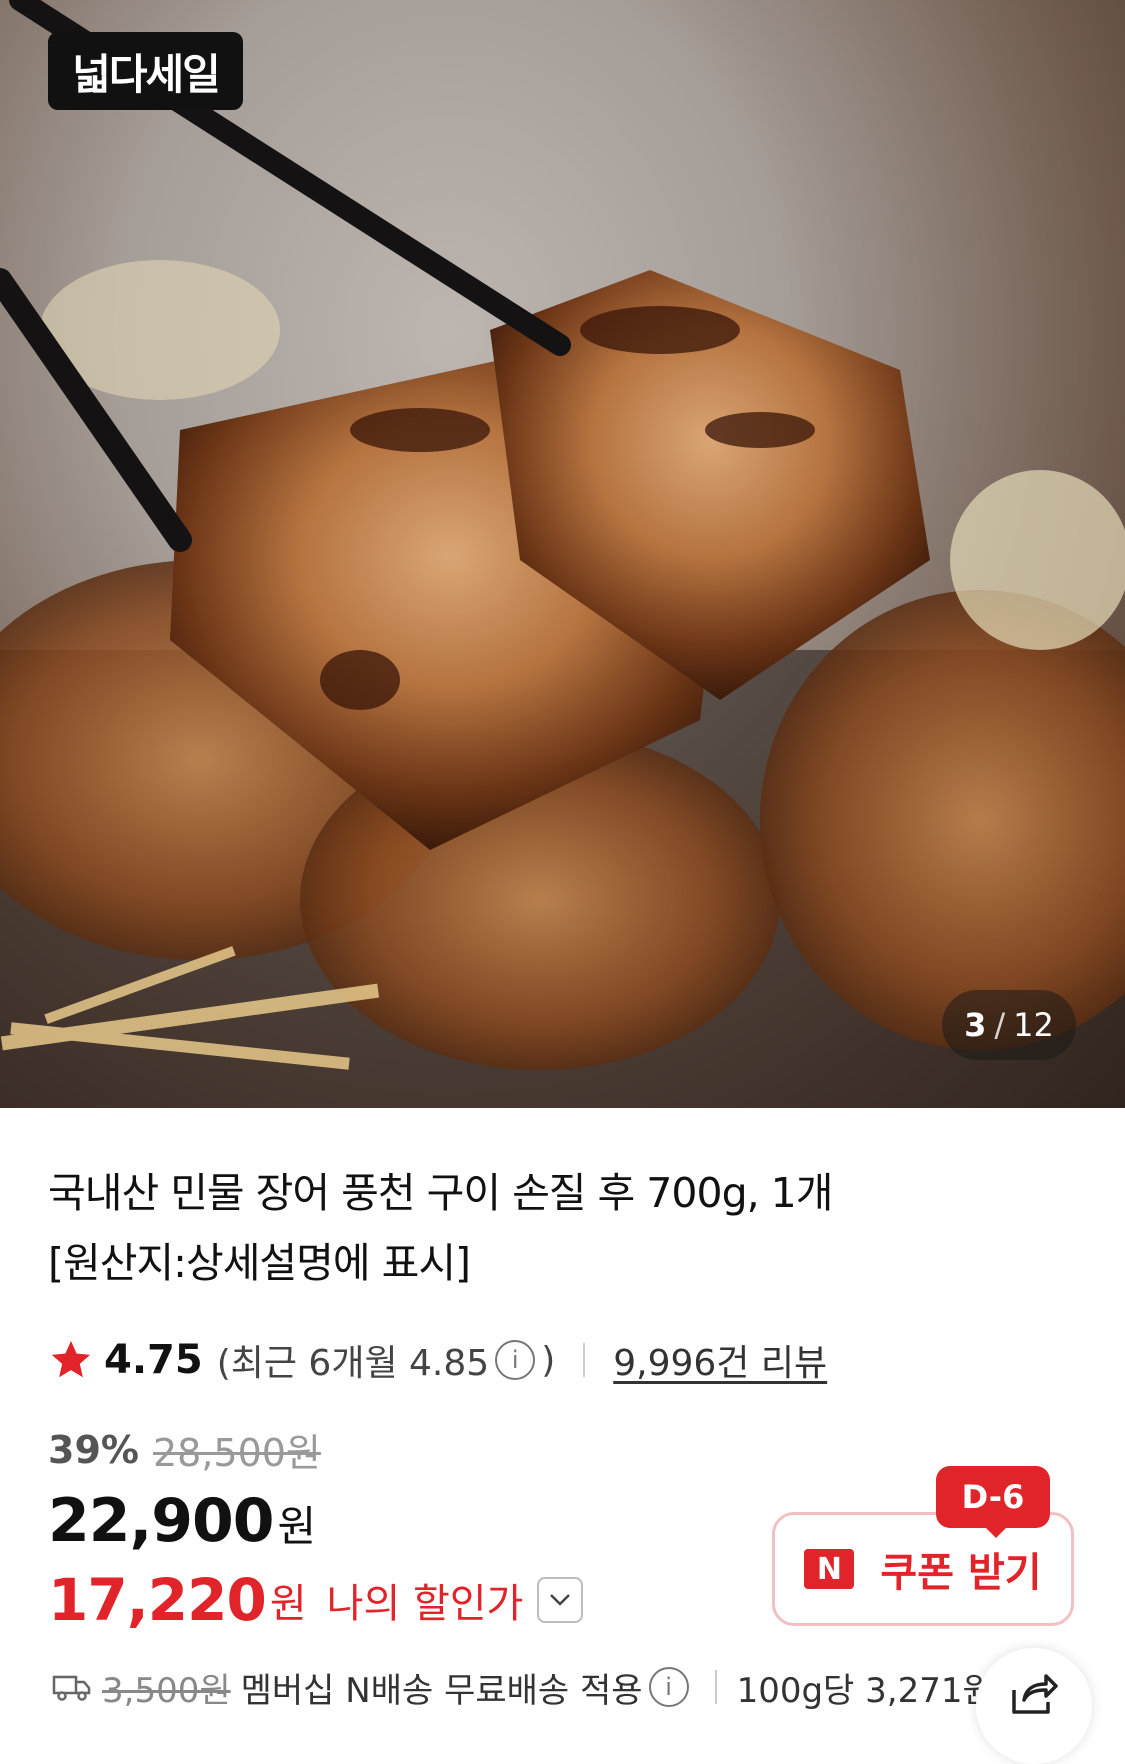  Describe the element at coordinates (288, 1604) in the screenshot. I see `my-price-unit: 원` at that location.